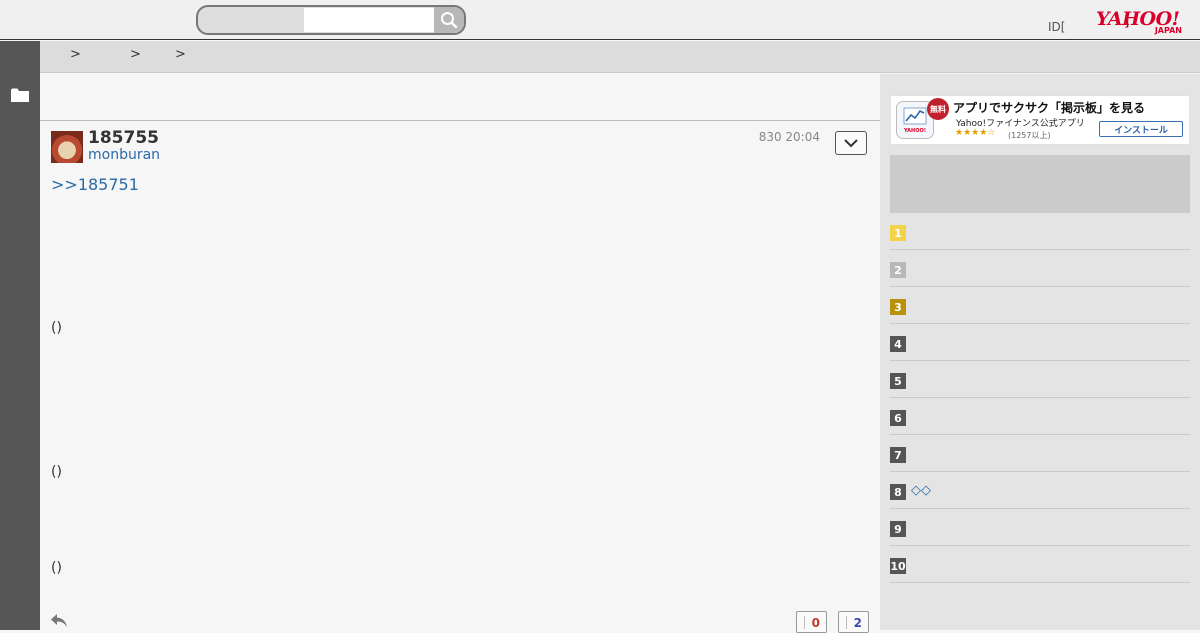 This screenshot has width=1200, height=633. Describe the element at coordinates (123, 138) in the screenshot. I see `post-number: 185755` at that location.